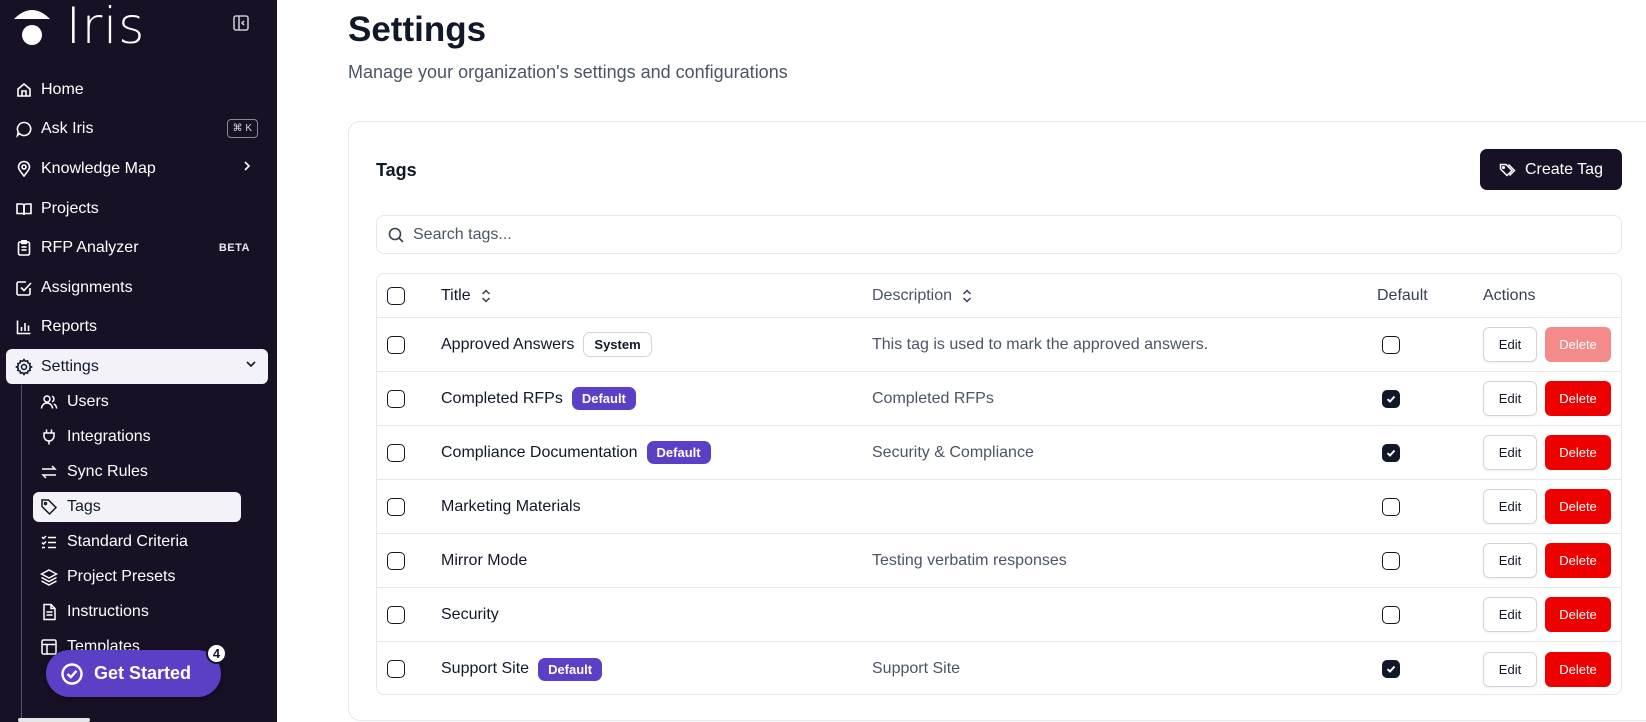 This screenshot has height=722, width=1646. Describe the element at coordinates (933, 398) in the screenshot. I see `tag-description-cell: Completed RFPs` at that location.